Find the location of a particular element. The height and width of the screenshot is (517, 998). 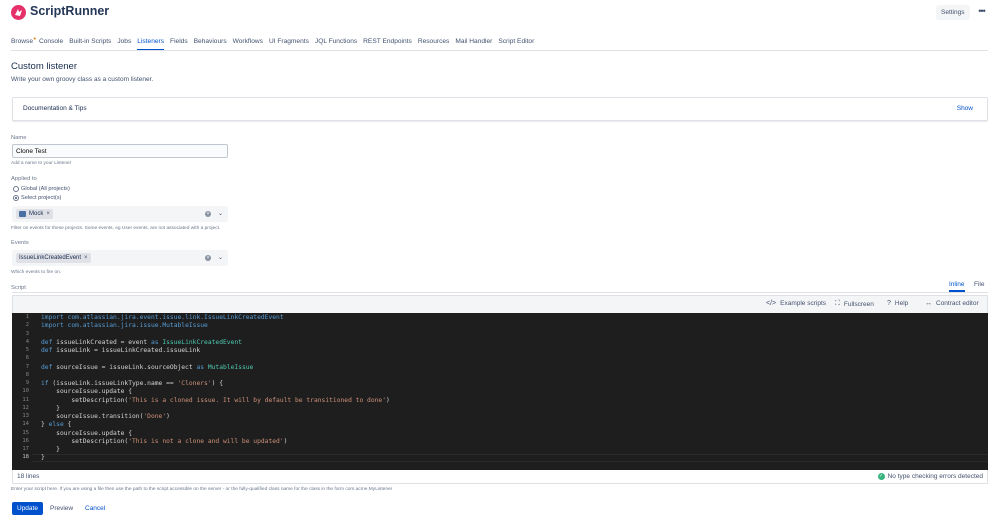

nav-item-mail-handler: Mail Handler is located at coordinates (473, 44).